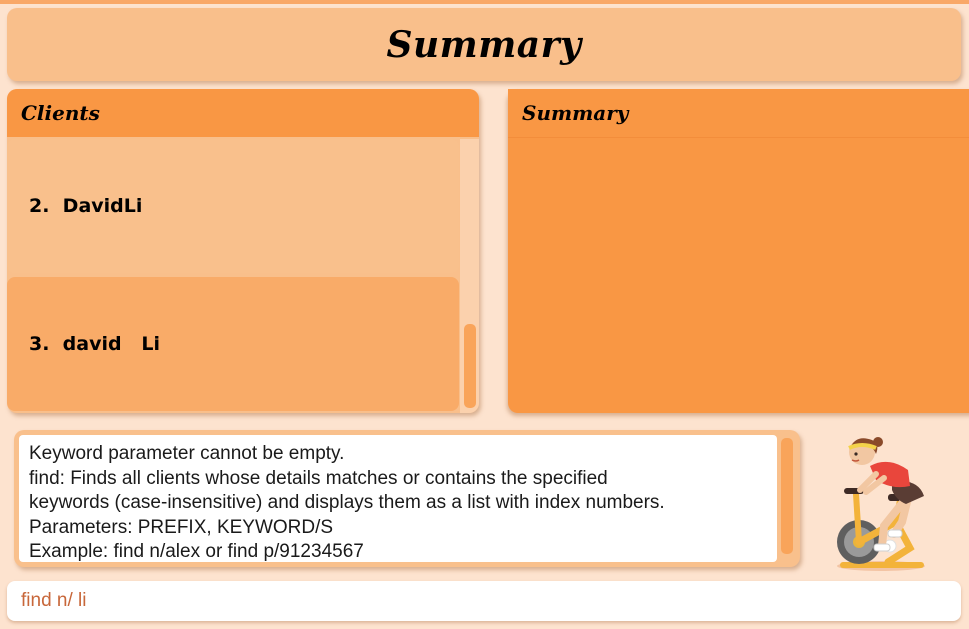 This screenshot has width=969, height=629. I want to click on client-card: 3. david Li, so click(233, 344).